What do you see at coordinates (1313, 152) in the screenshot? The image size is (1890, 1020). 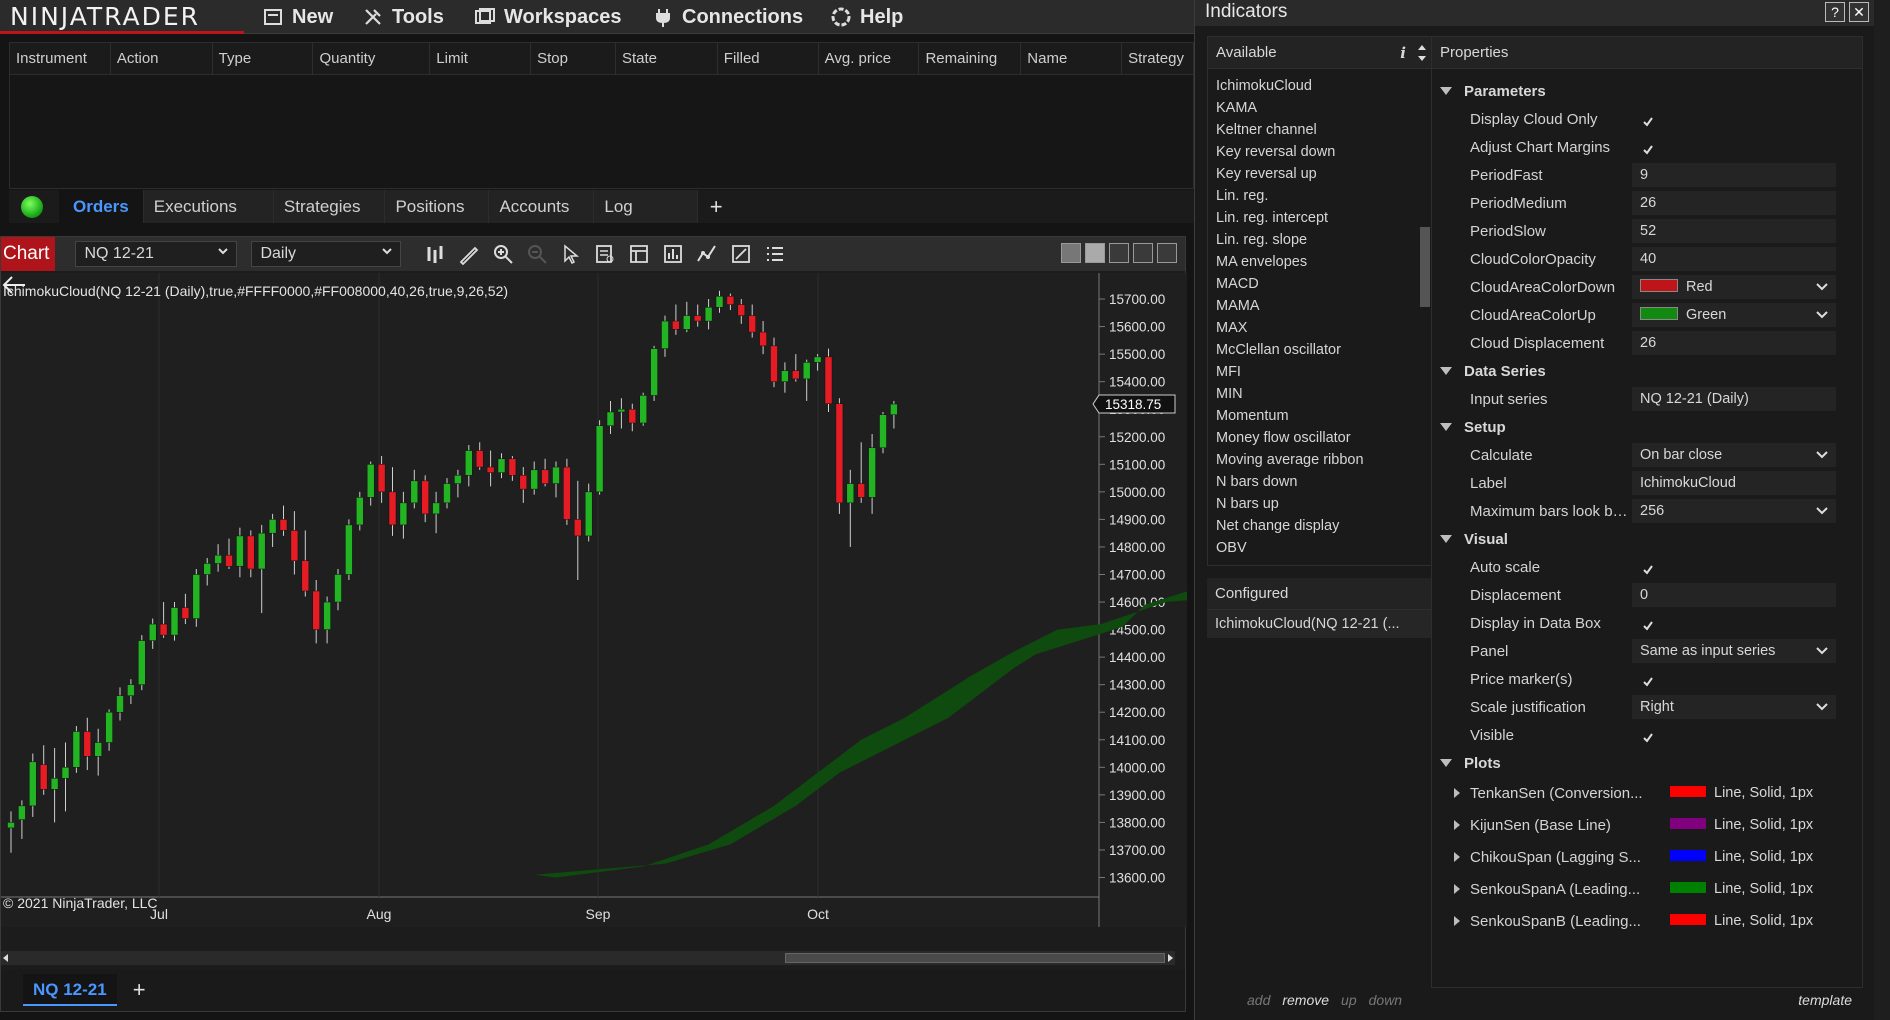 I see `available-indicator-item: Key reversal down` at bounding box center [1313, 152].